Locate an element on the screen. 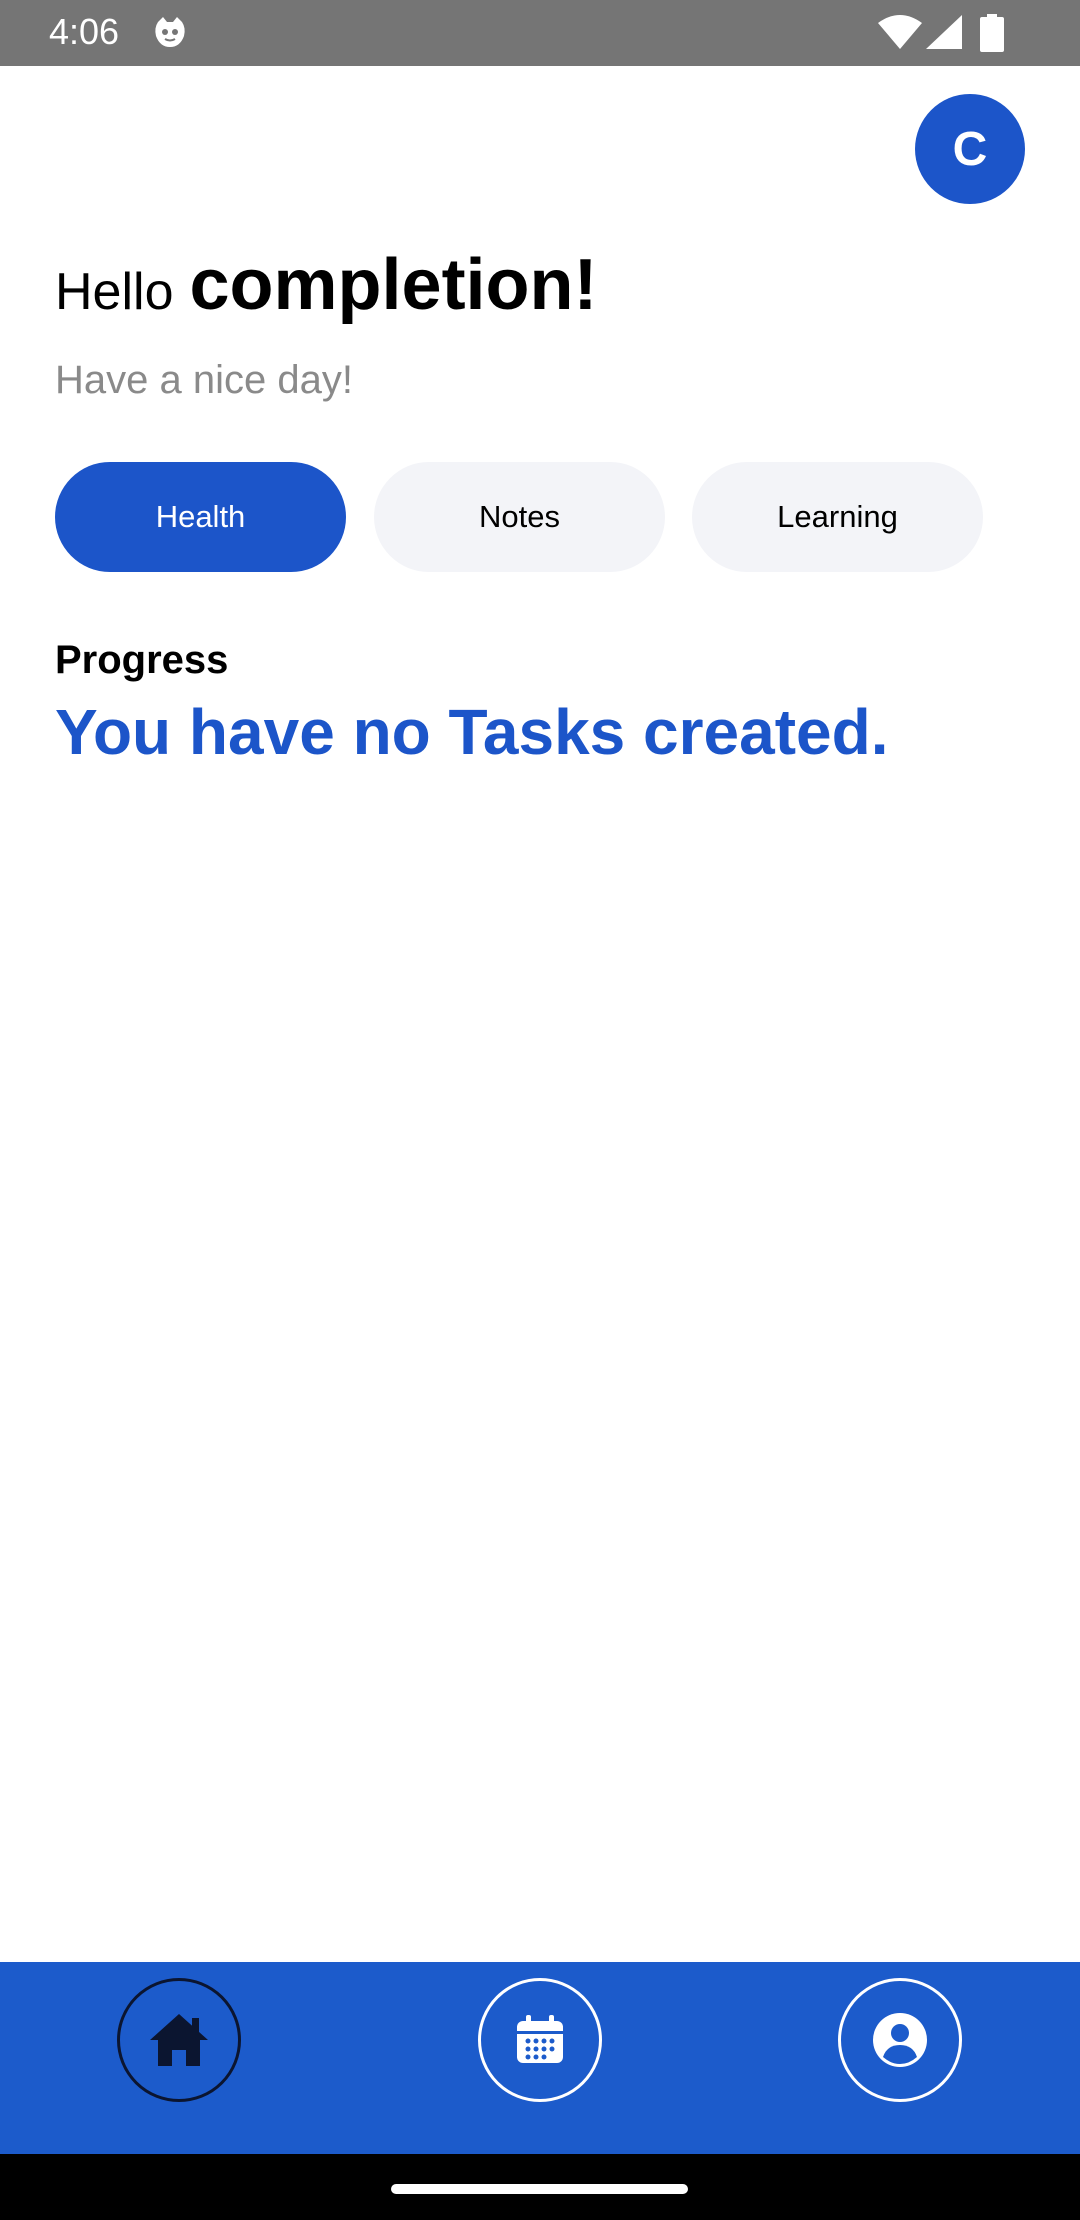 The width and height of the screenshot is (1080, 2220). status-time: 4:06 is located at coordinates (84, 31).